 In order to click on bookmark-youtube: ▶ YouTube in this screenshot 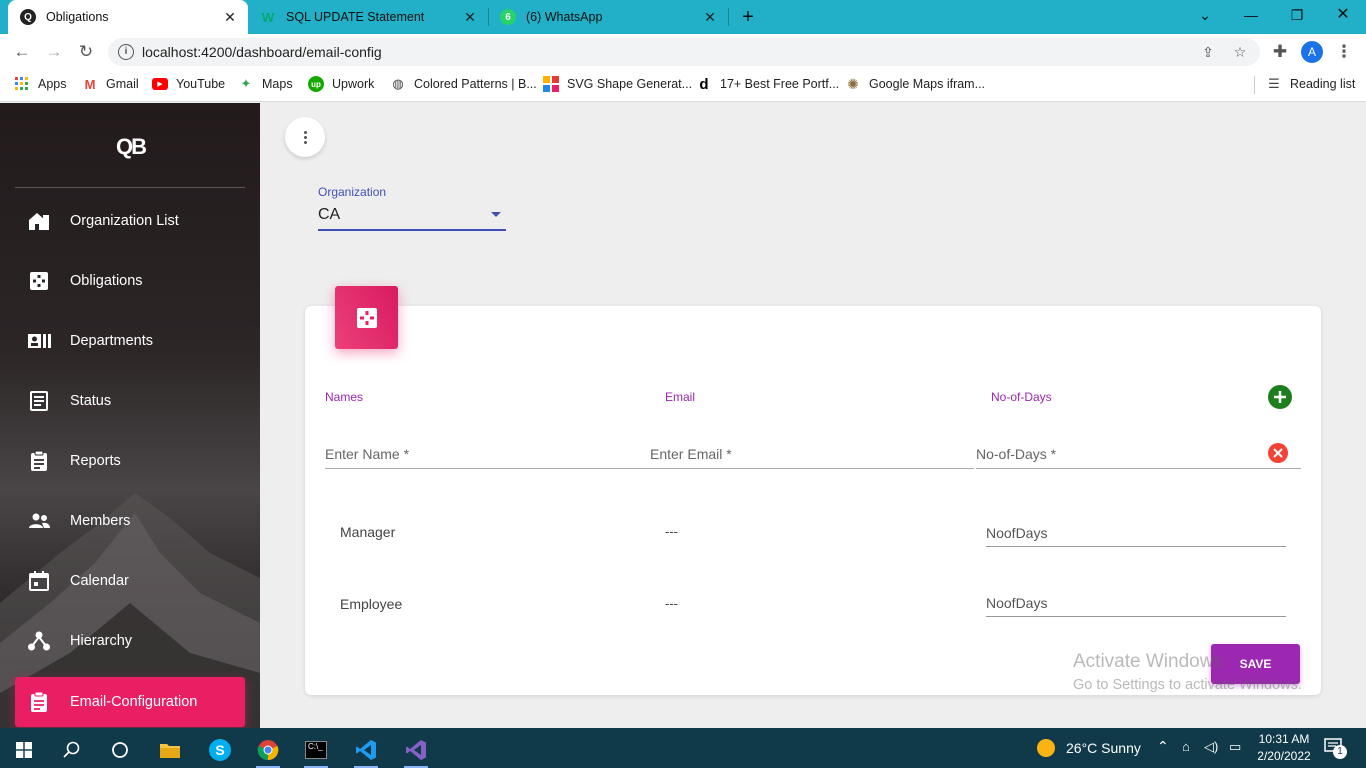, I will do `click(188, 84)`.